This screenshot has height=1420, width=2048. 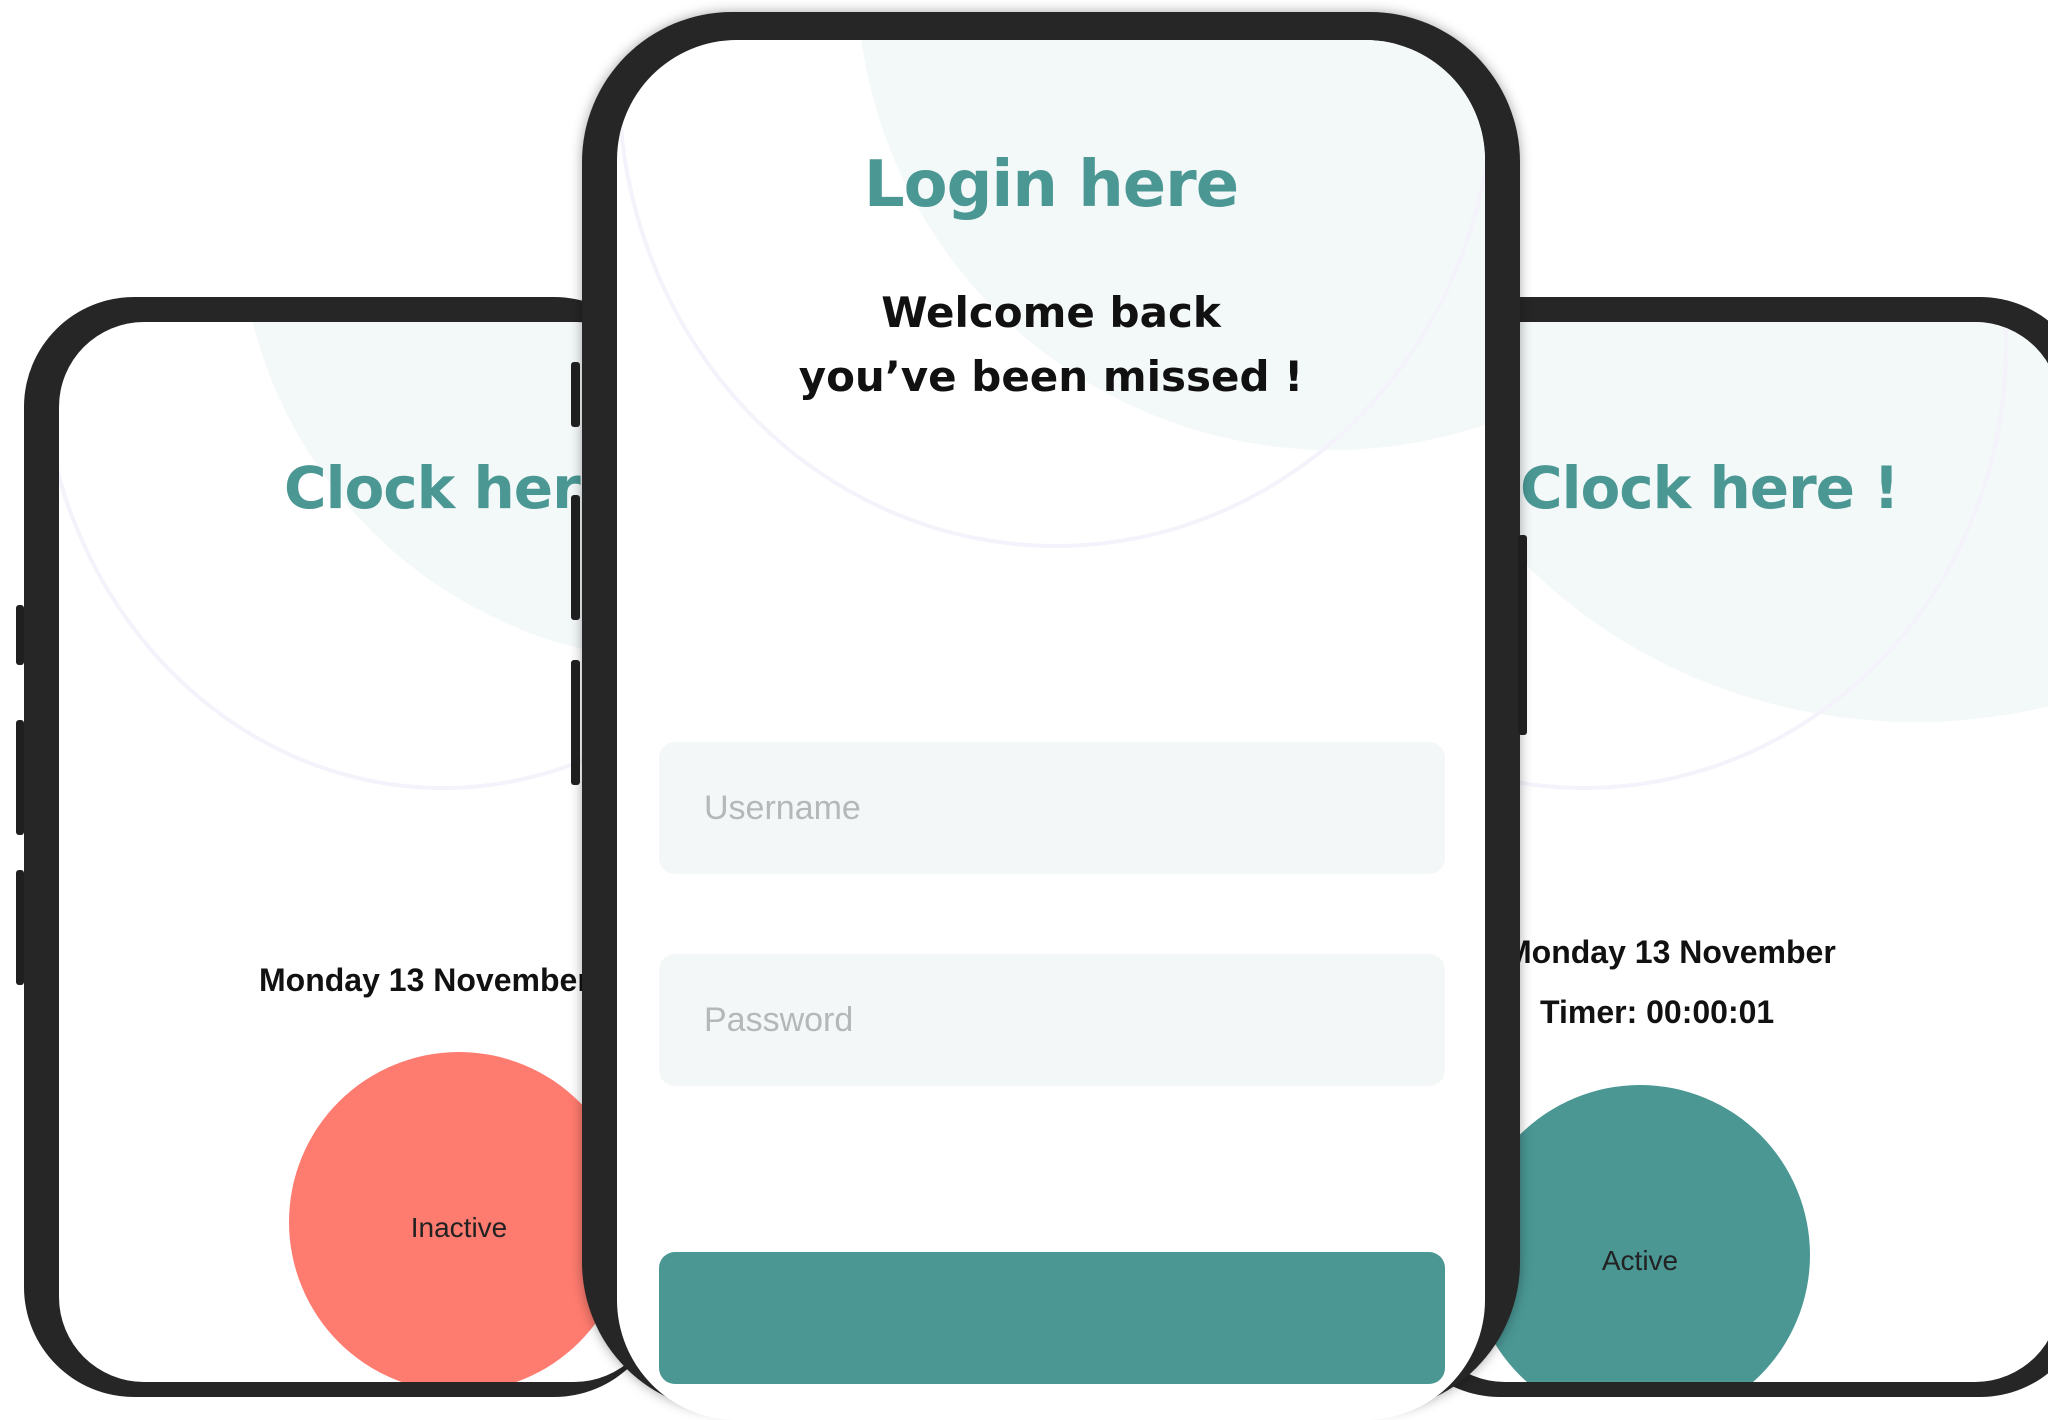 I want to click on left-clock-title: Clock here, so click(x=451, y=488).